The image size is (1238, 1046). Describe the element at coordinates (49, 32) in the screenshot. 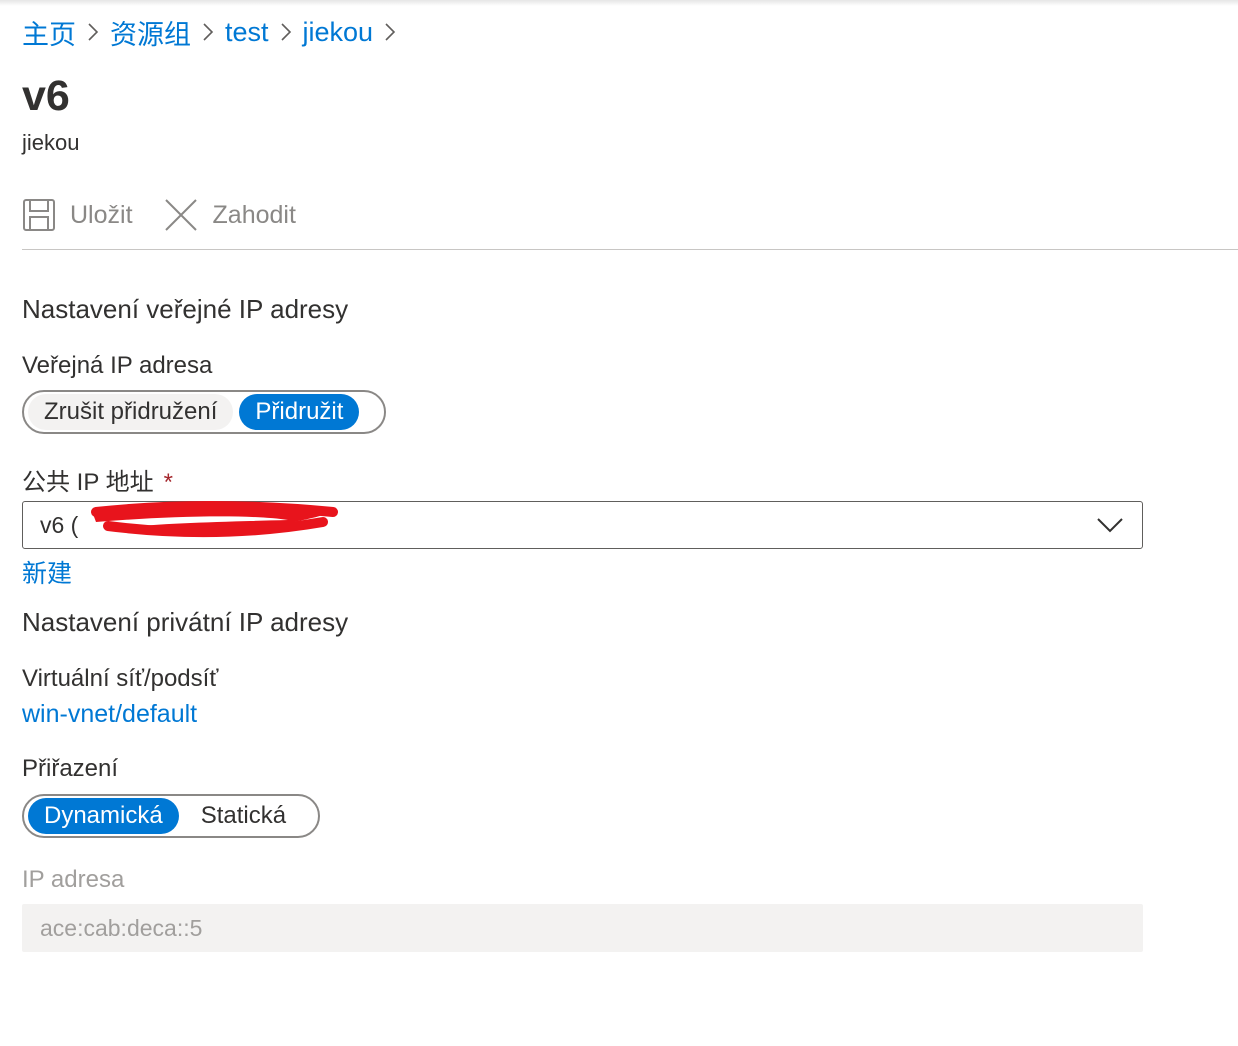

I see `breadcrumb-home: 主页` at that location.